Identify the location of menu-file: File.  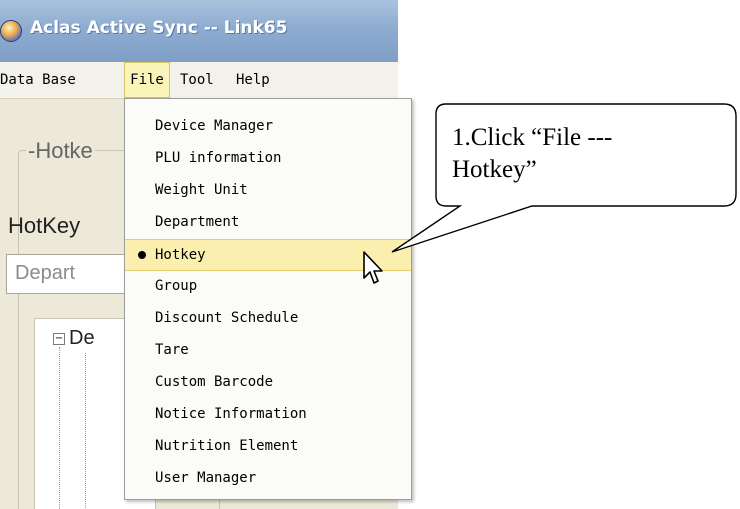
(147, 80).